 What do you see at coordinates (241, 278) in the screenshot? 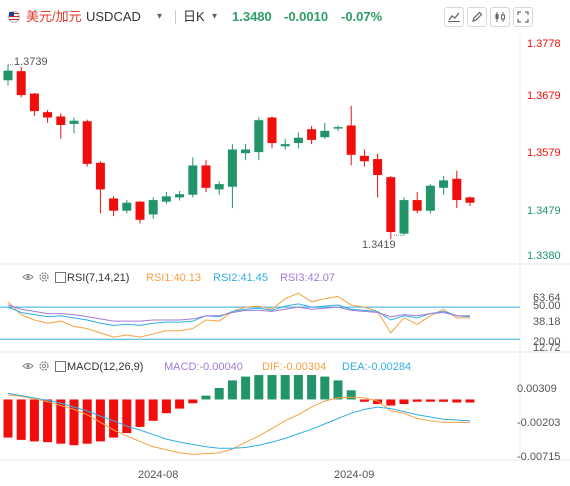
I see `rsi2-value: RSI2:41.45` at bounding box center [241, 278].